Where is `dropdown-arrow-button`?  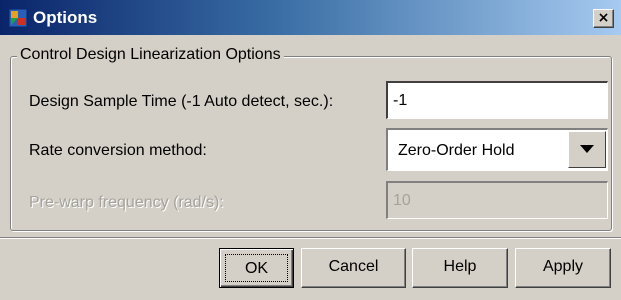
dropdown-arrow-button is located at coordinates (587, 149).